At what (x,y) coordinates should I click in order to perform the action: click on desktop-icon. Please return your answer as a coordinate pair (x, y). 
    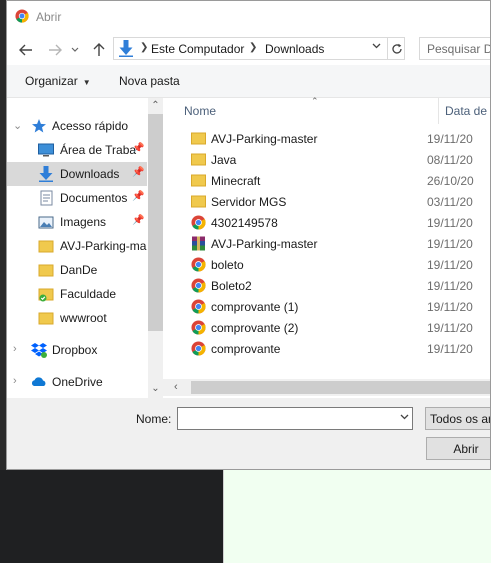
    Looking at the image, I should click on (46, 150).